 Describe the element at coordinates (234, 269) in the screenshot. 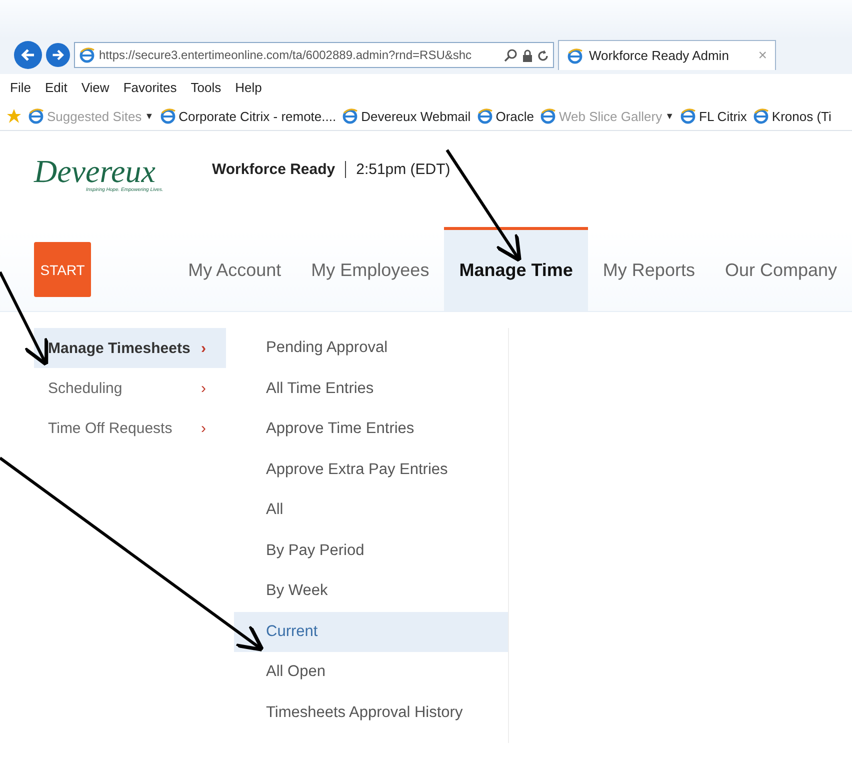

I see `nav-tab: My Account` at that location.